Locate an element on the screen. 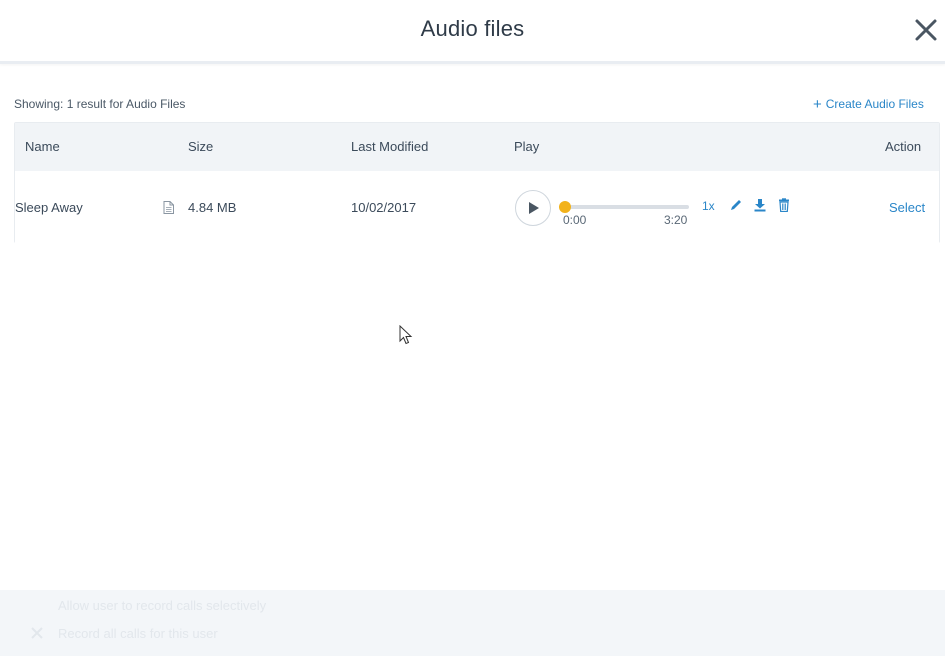  progress-handle is located at coordinates (565, 207).